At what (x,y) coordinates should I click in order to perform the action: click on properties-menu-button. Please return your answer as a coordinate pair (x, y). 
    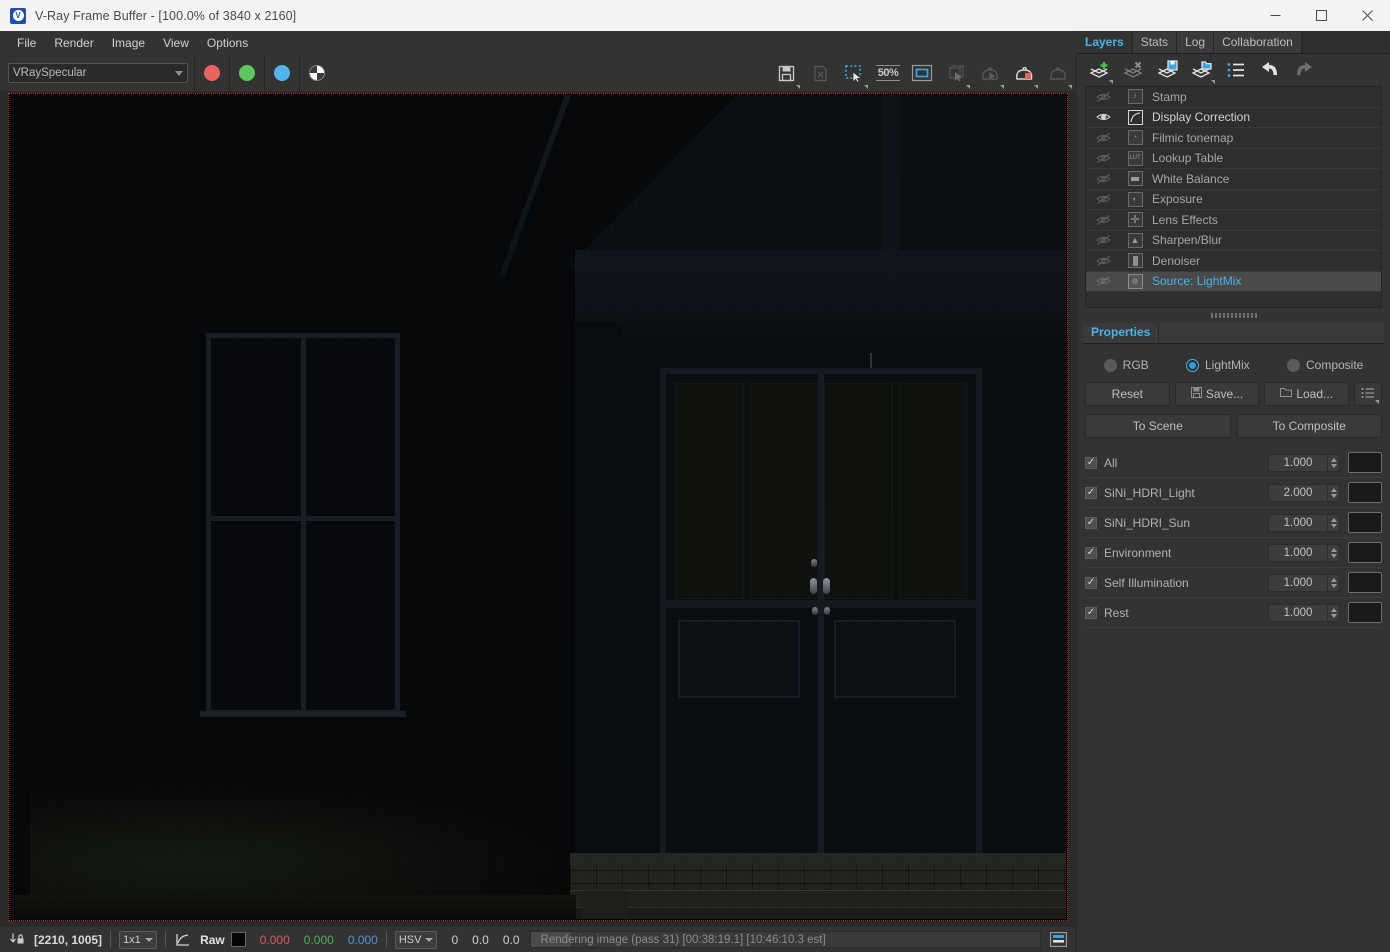
    Looking at the image, I should click on (1368, 394).